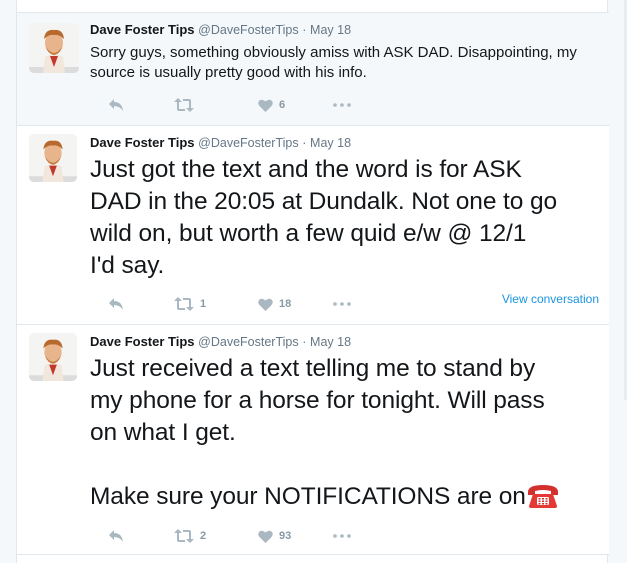 The image size is (627, 563). Describe the element at coordinates (308, 233) in the screenshot. I see `tweet-text-line: wild on, but worth a few quid e/w @ 12/1` at that location.